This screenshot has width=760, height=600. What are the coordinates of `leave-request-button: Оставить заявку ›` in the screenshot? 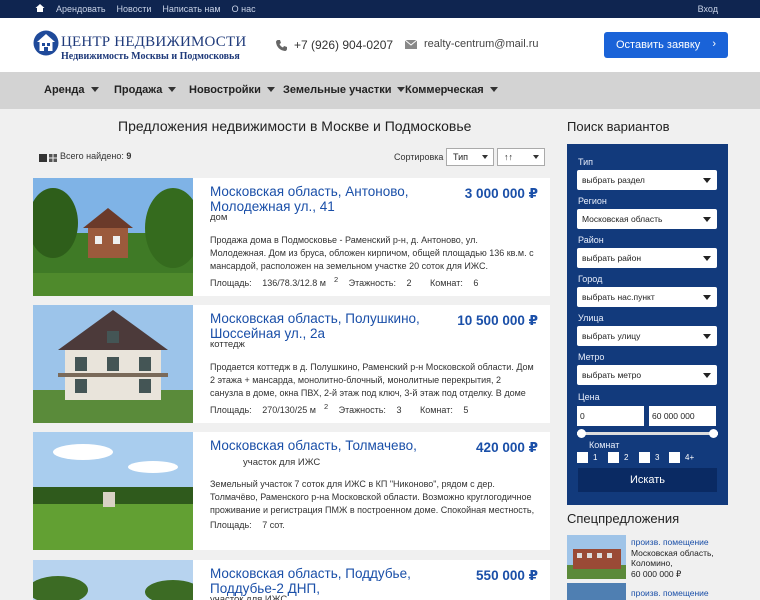 It's located at (666, 45).